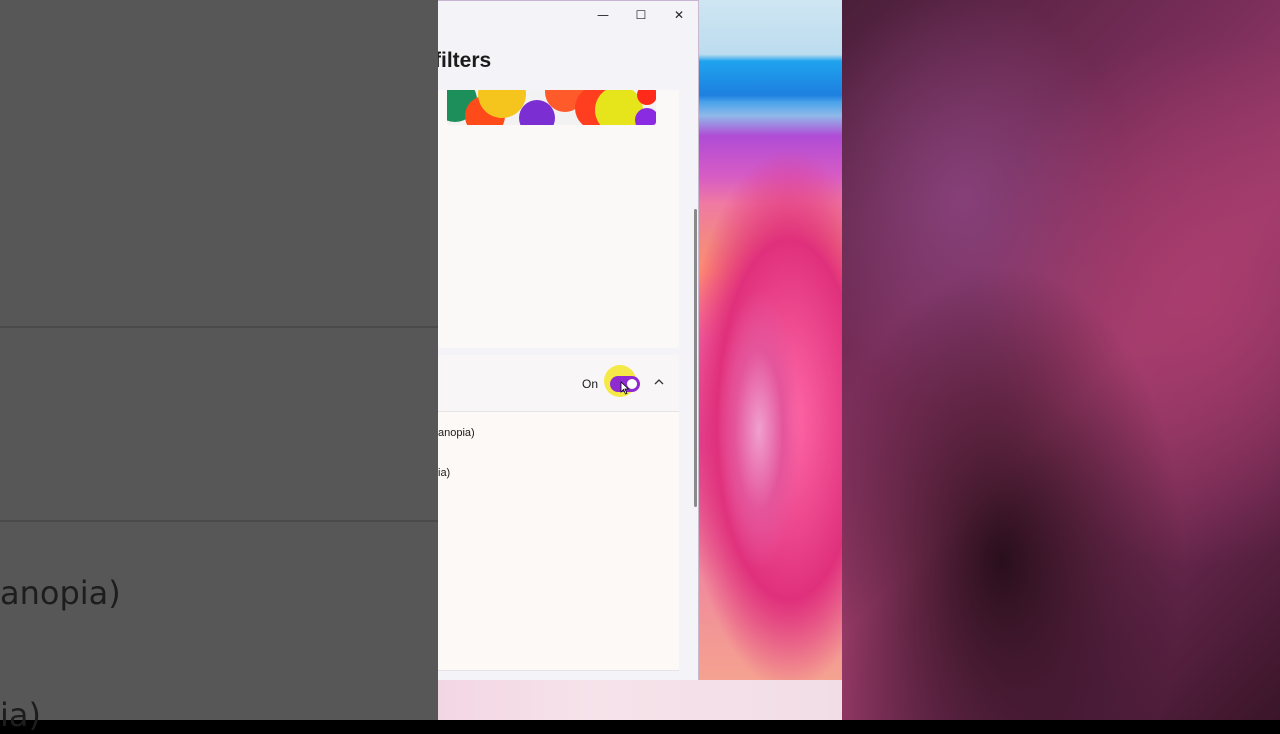 The height and width of the screenshot is (734, 1280). Describe the element at coordinates (625, 388) in the screenshot. I see `mouse-pointer-icon` at that location.